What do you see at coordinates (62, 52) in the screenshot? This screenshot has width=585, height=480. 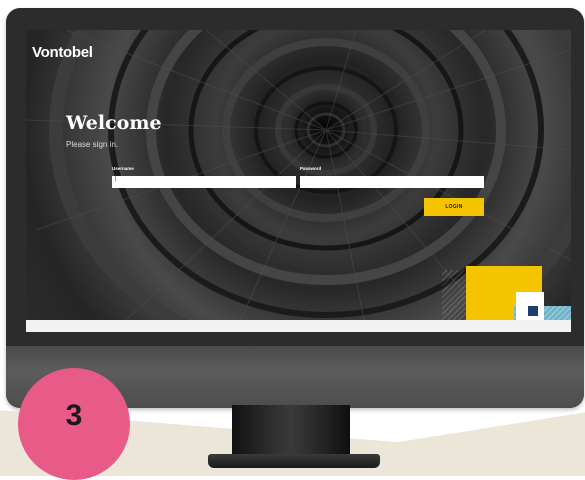 I see `vontobel-logo: Vontobel` at bounding box center [62, 52].